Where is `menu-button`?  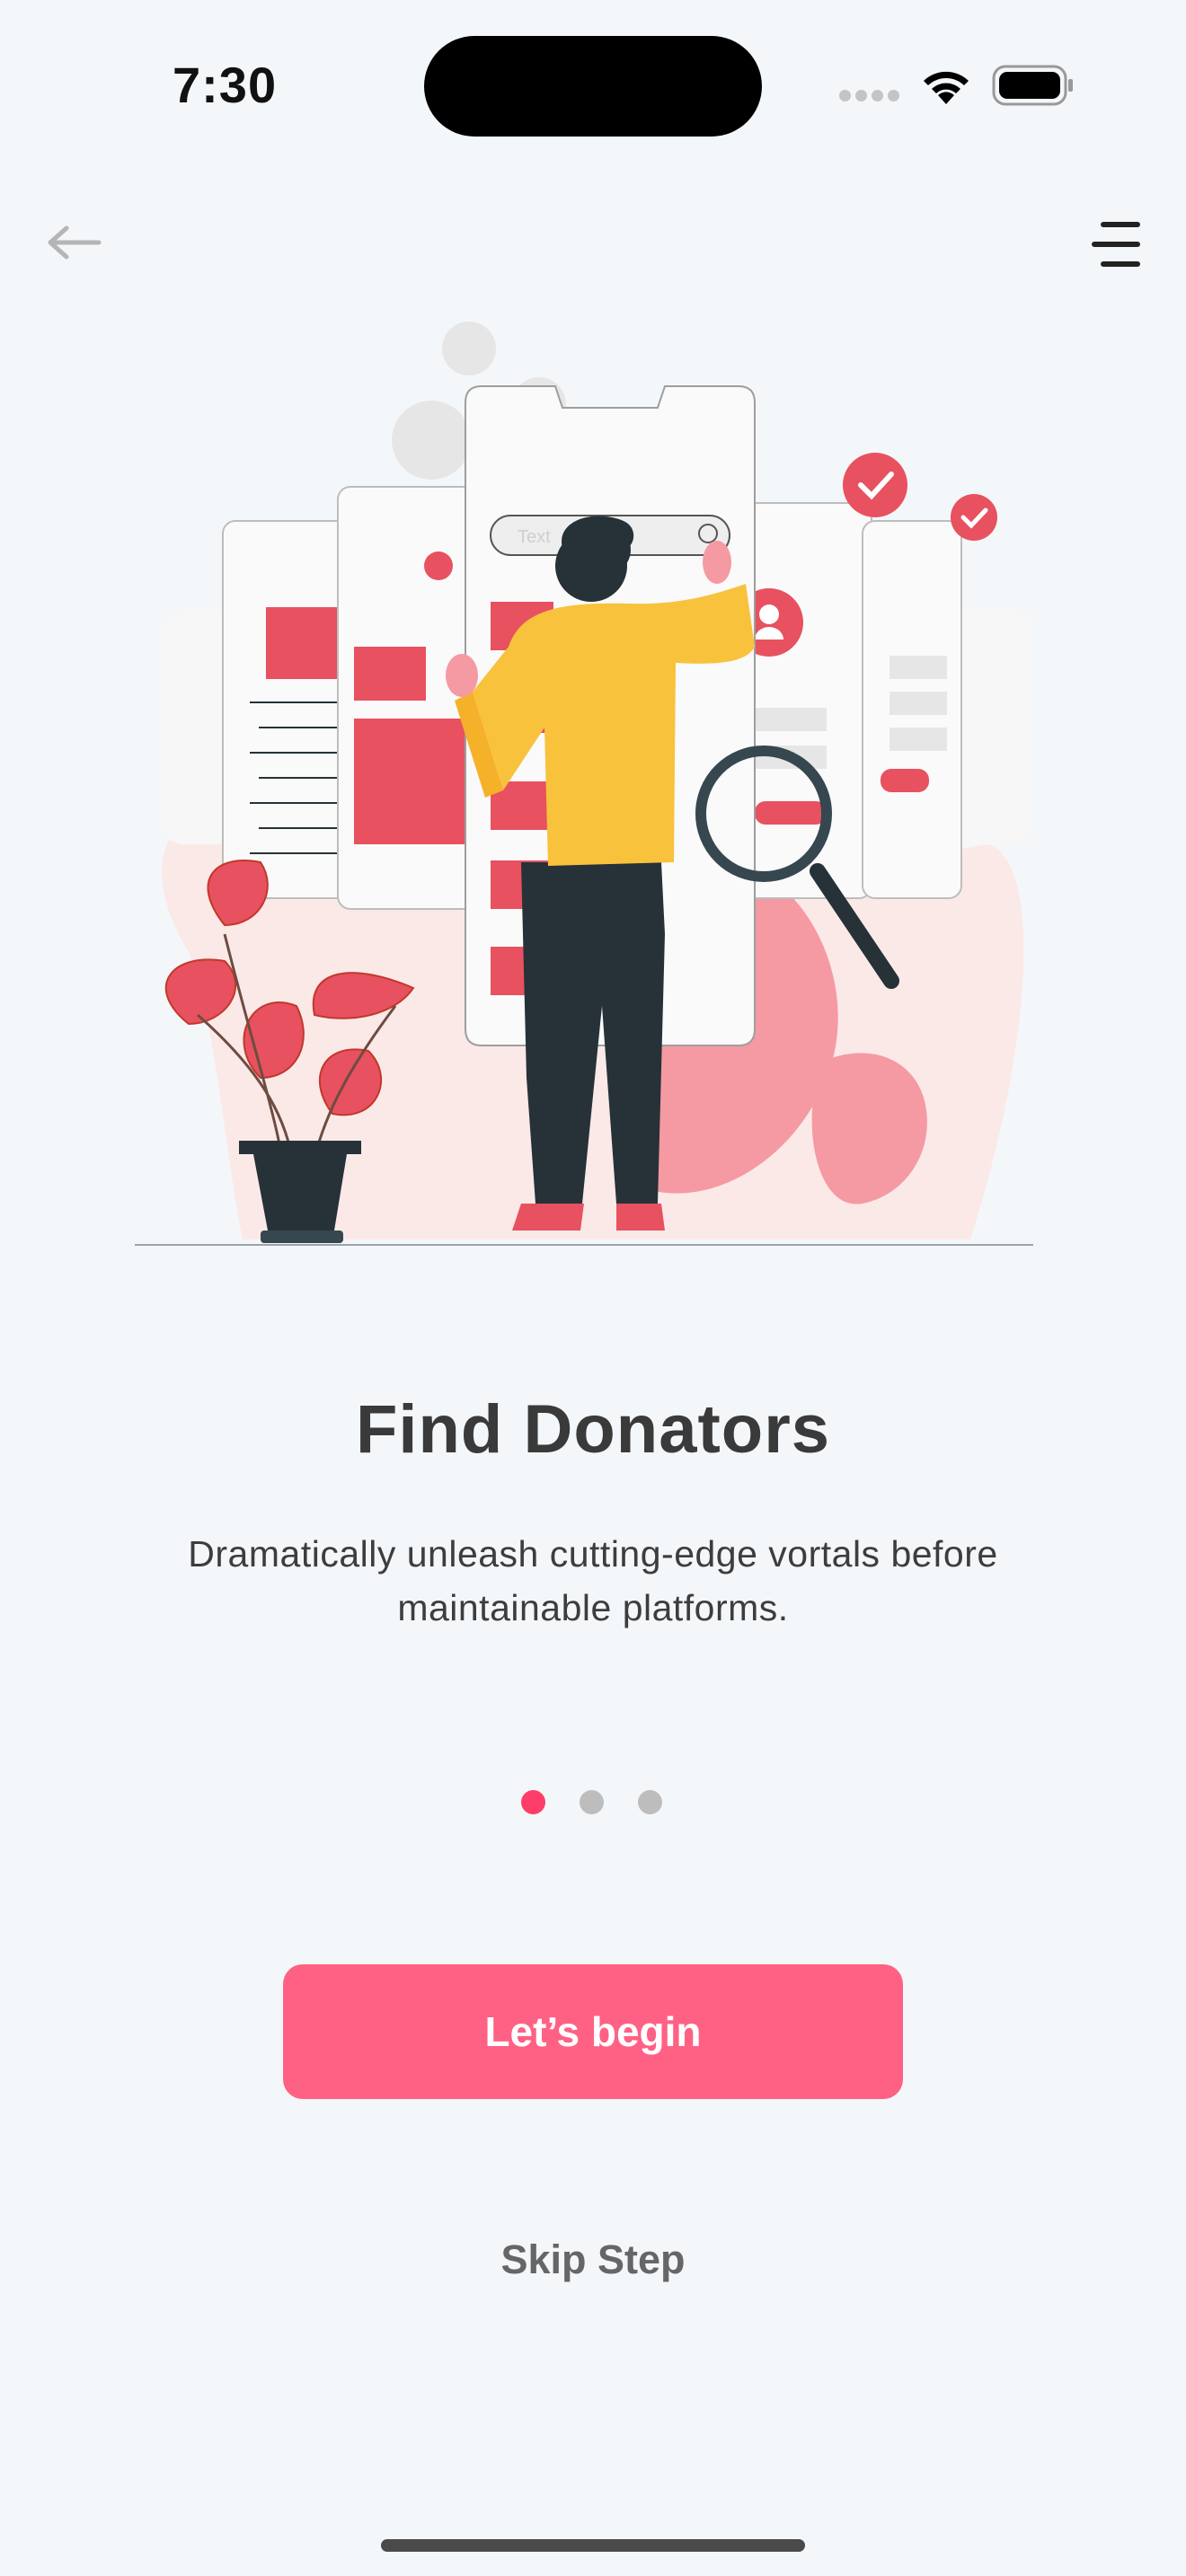
menu-button is located at coordinates (1116, 244).